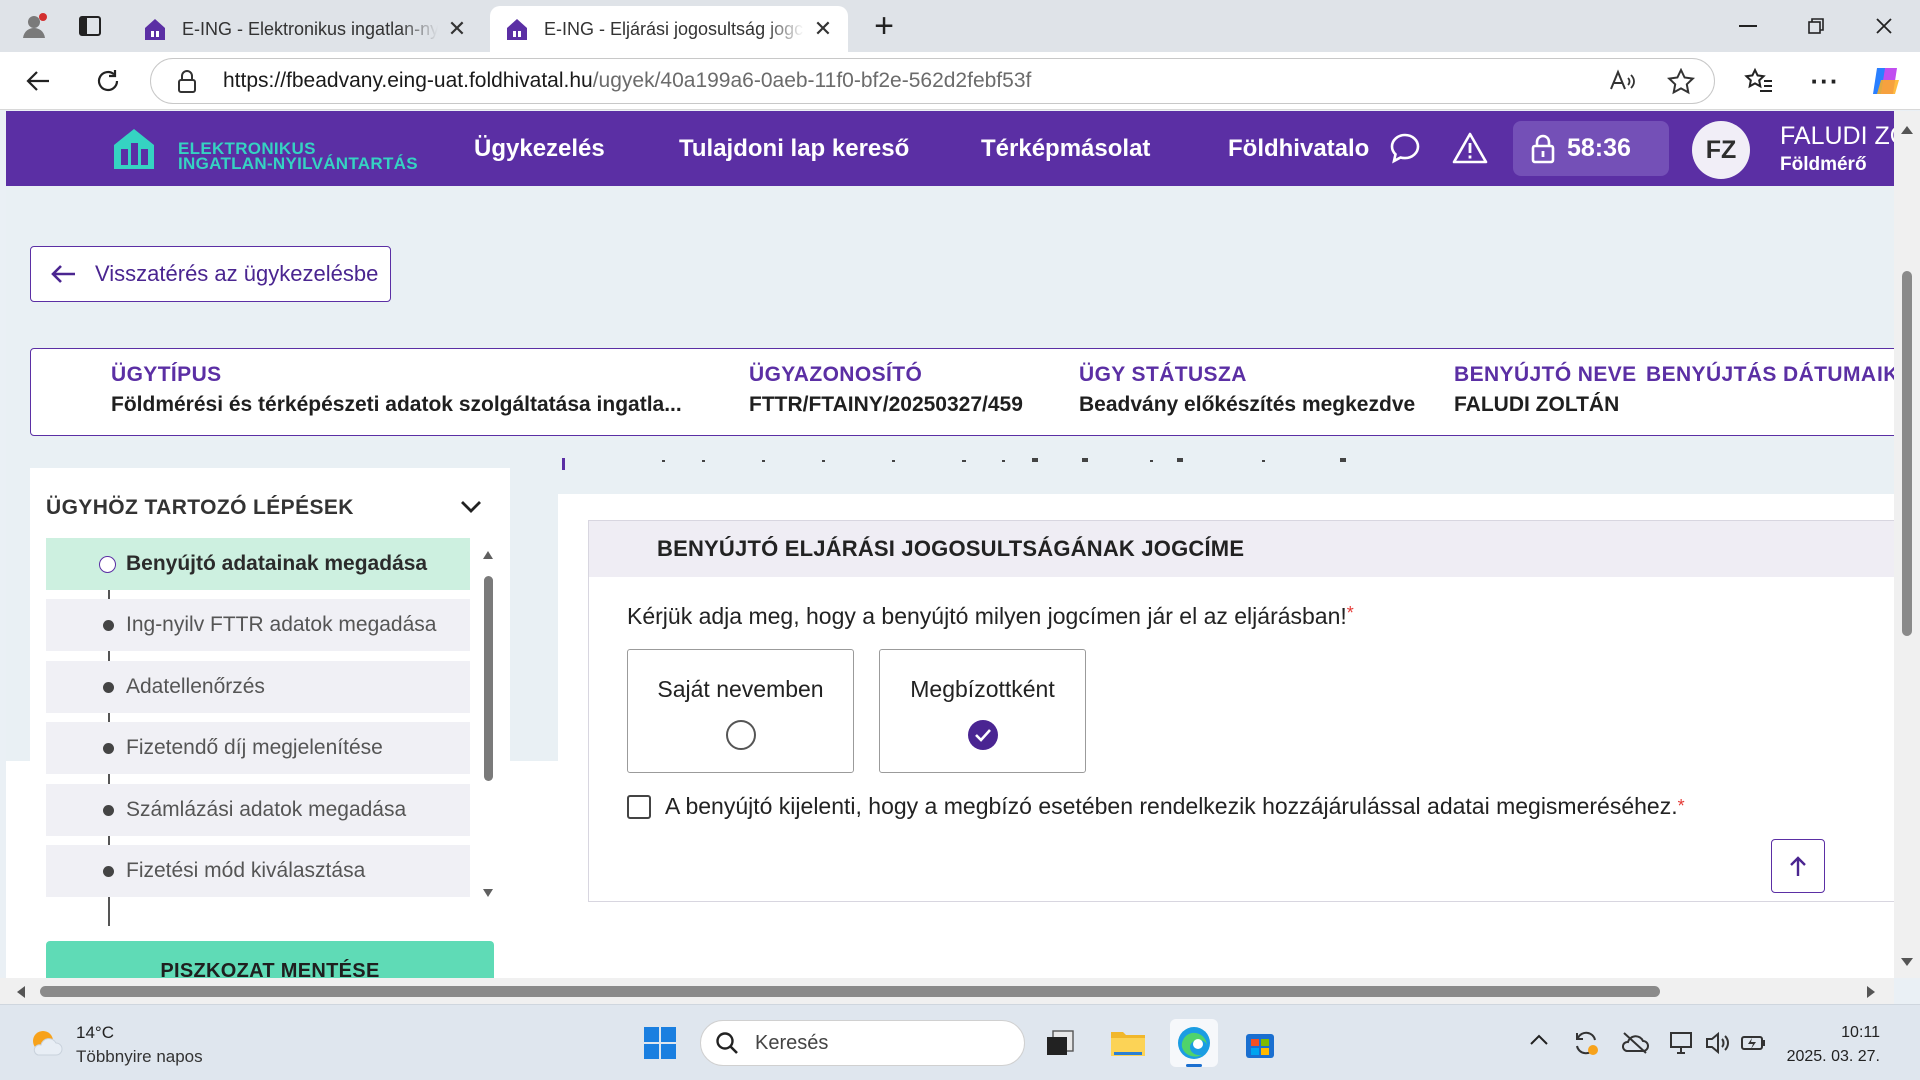  What do you see at coordinates (660, 1043) in the screenshot?
I see `windows-start-icon` at bounding box center [660, 1043].